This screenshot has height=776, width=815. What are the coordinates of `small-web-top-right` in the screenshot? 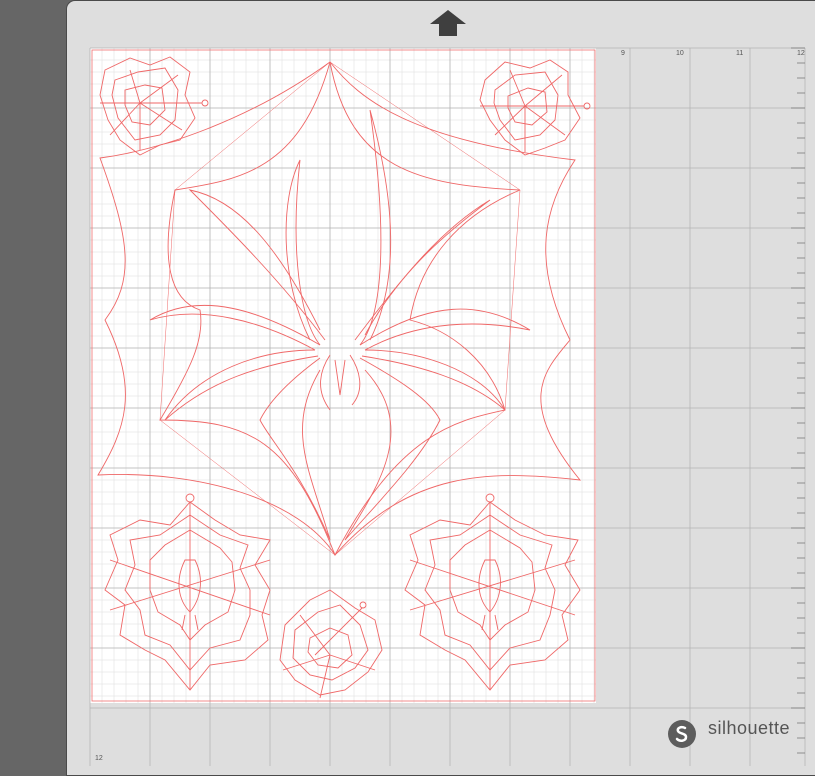 It's located at (535, 107).